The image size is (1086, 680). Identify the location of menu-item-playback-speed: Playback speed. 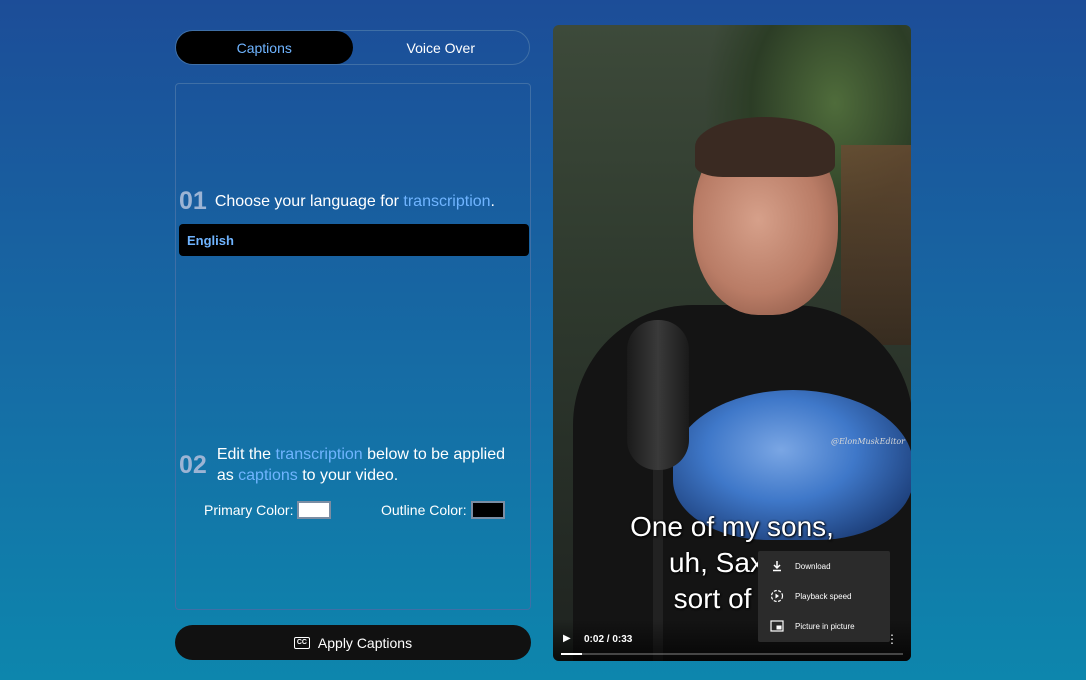
(824, 596).